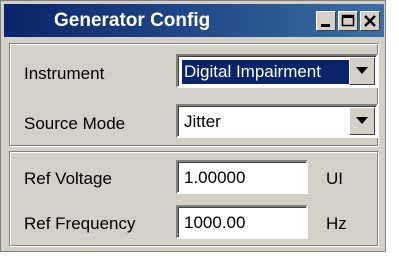  I want to click on ref-voltage-value: 1.00000, so click(215, 177).